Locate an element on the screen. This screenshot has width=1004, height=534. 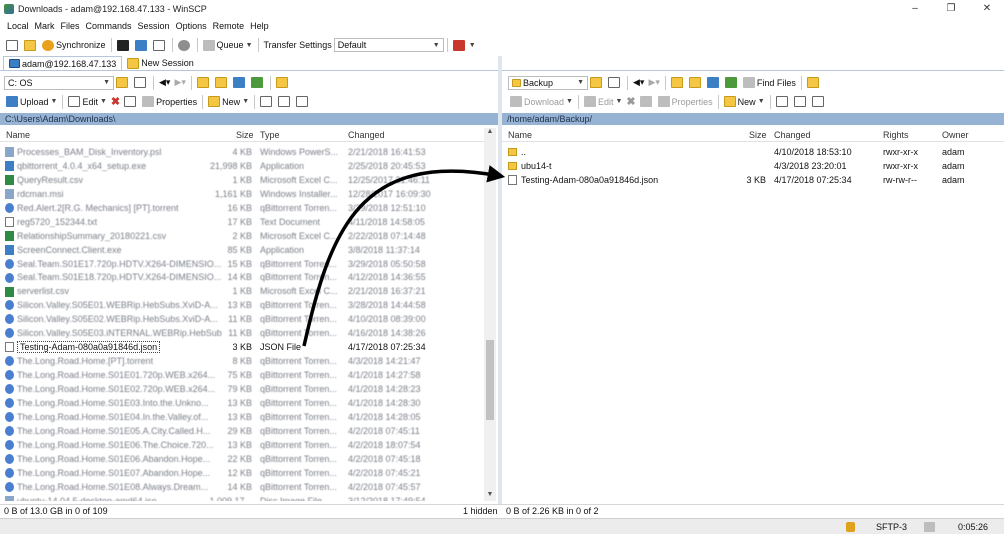
local-path: C:\Users\Adam\Downloads\ is located at coordinates (249, 119).